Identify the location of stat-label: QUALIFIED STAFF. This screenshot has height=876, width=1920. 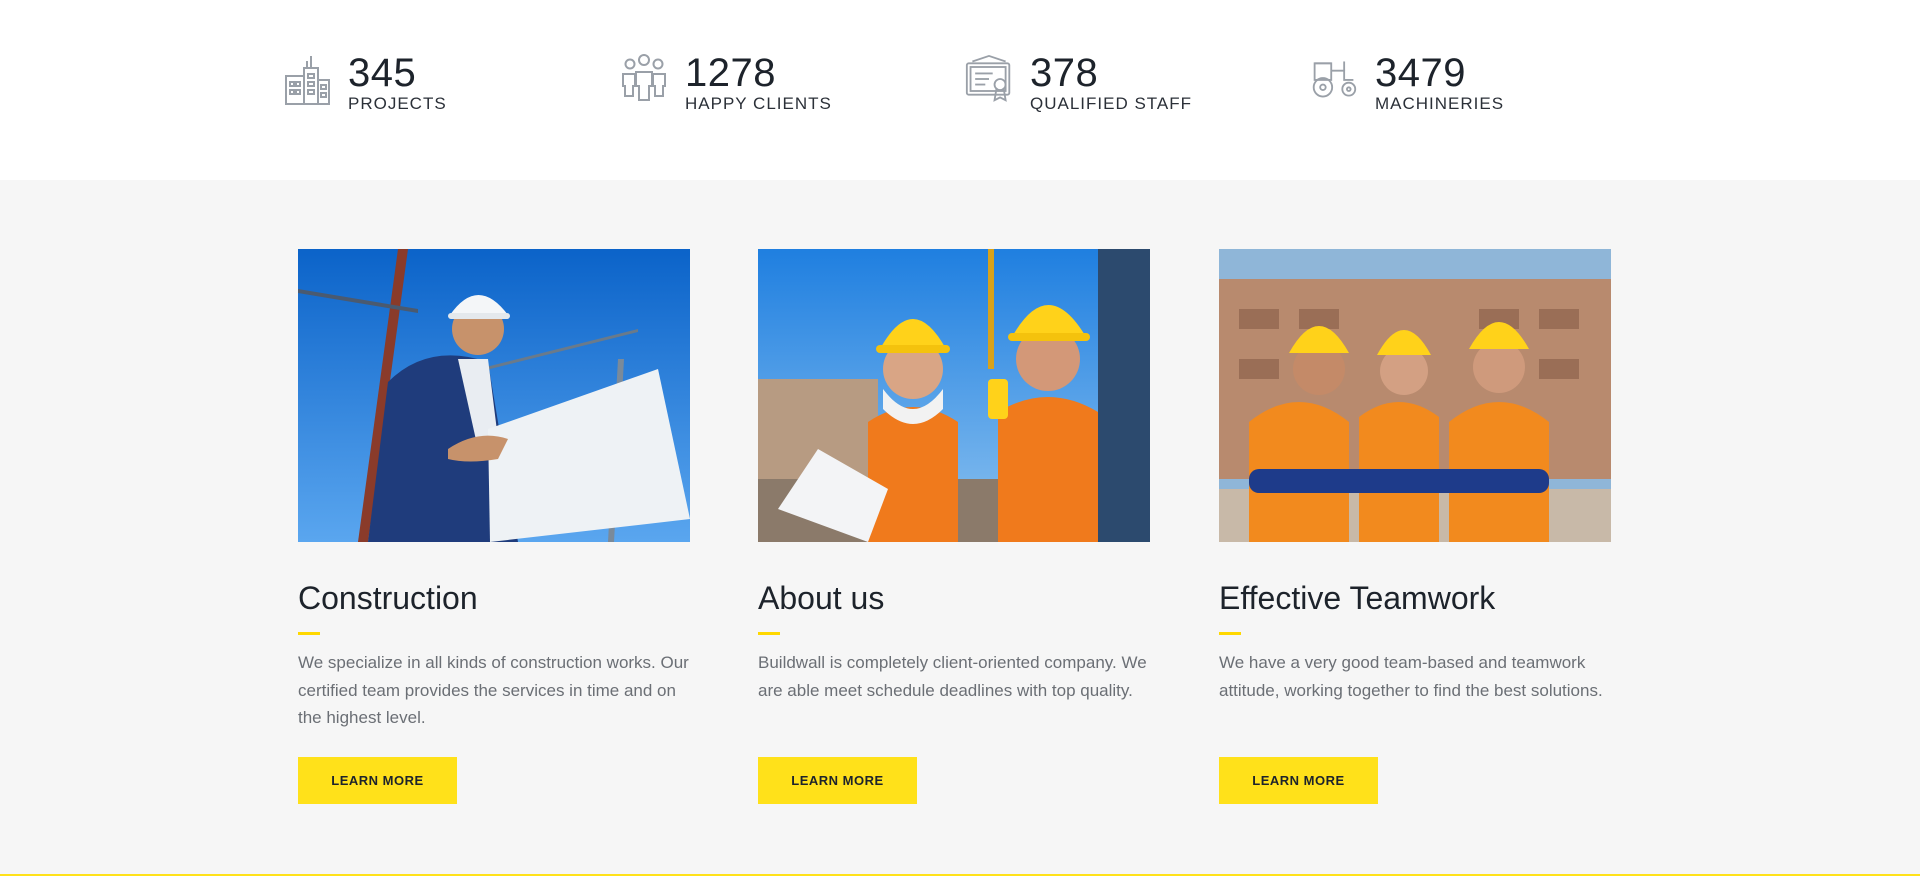
(1111, 103).